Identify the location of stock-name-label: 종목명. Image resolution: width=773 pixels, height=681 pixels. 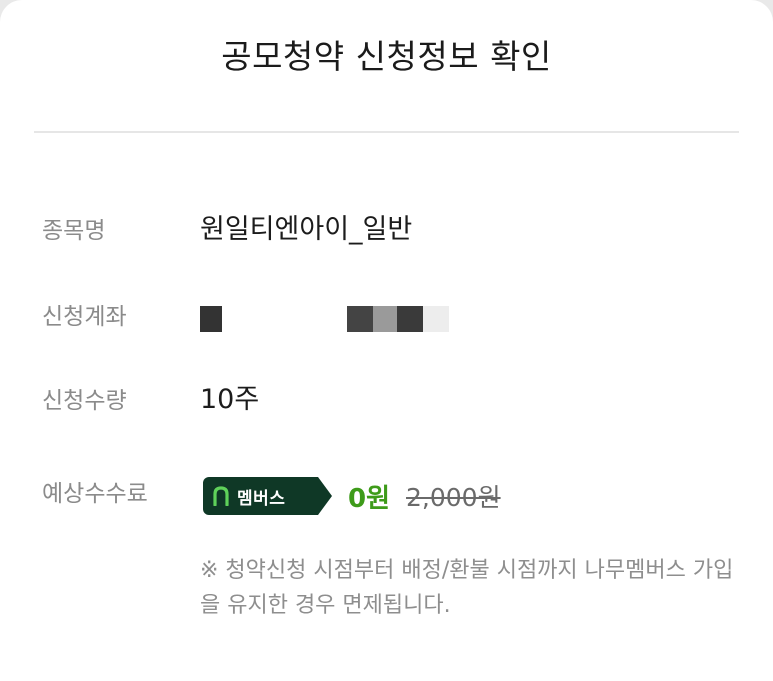
(74, 231).